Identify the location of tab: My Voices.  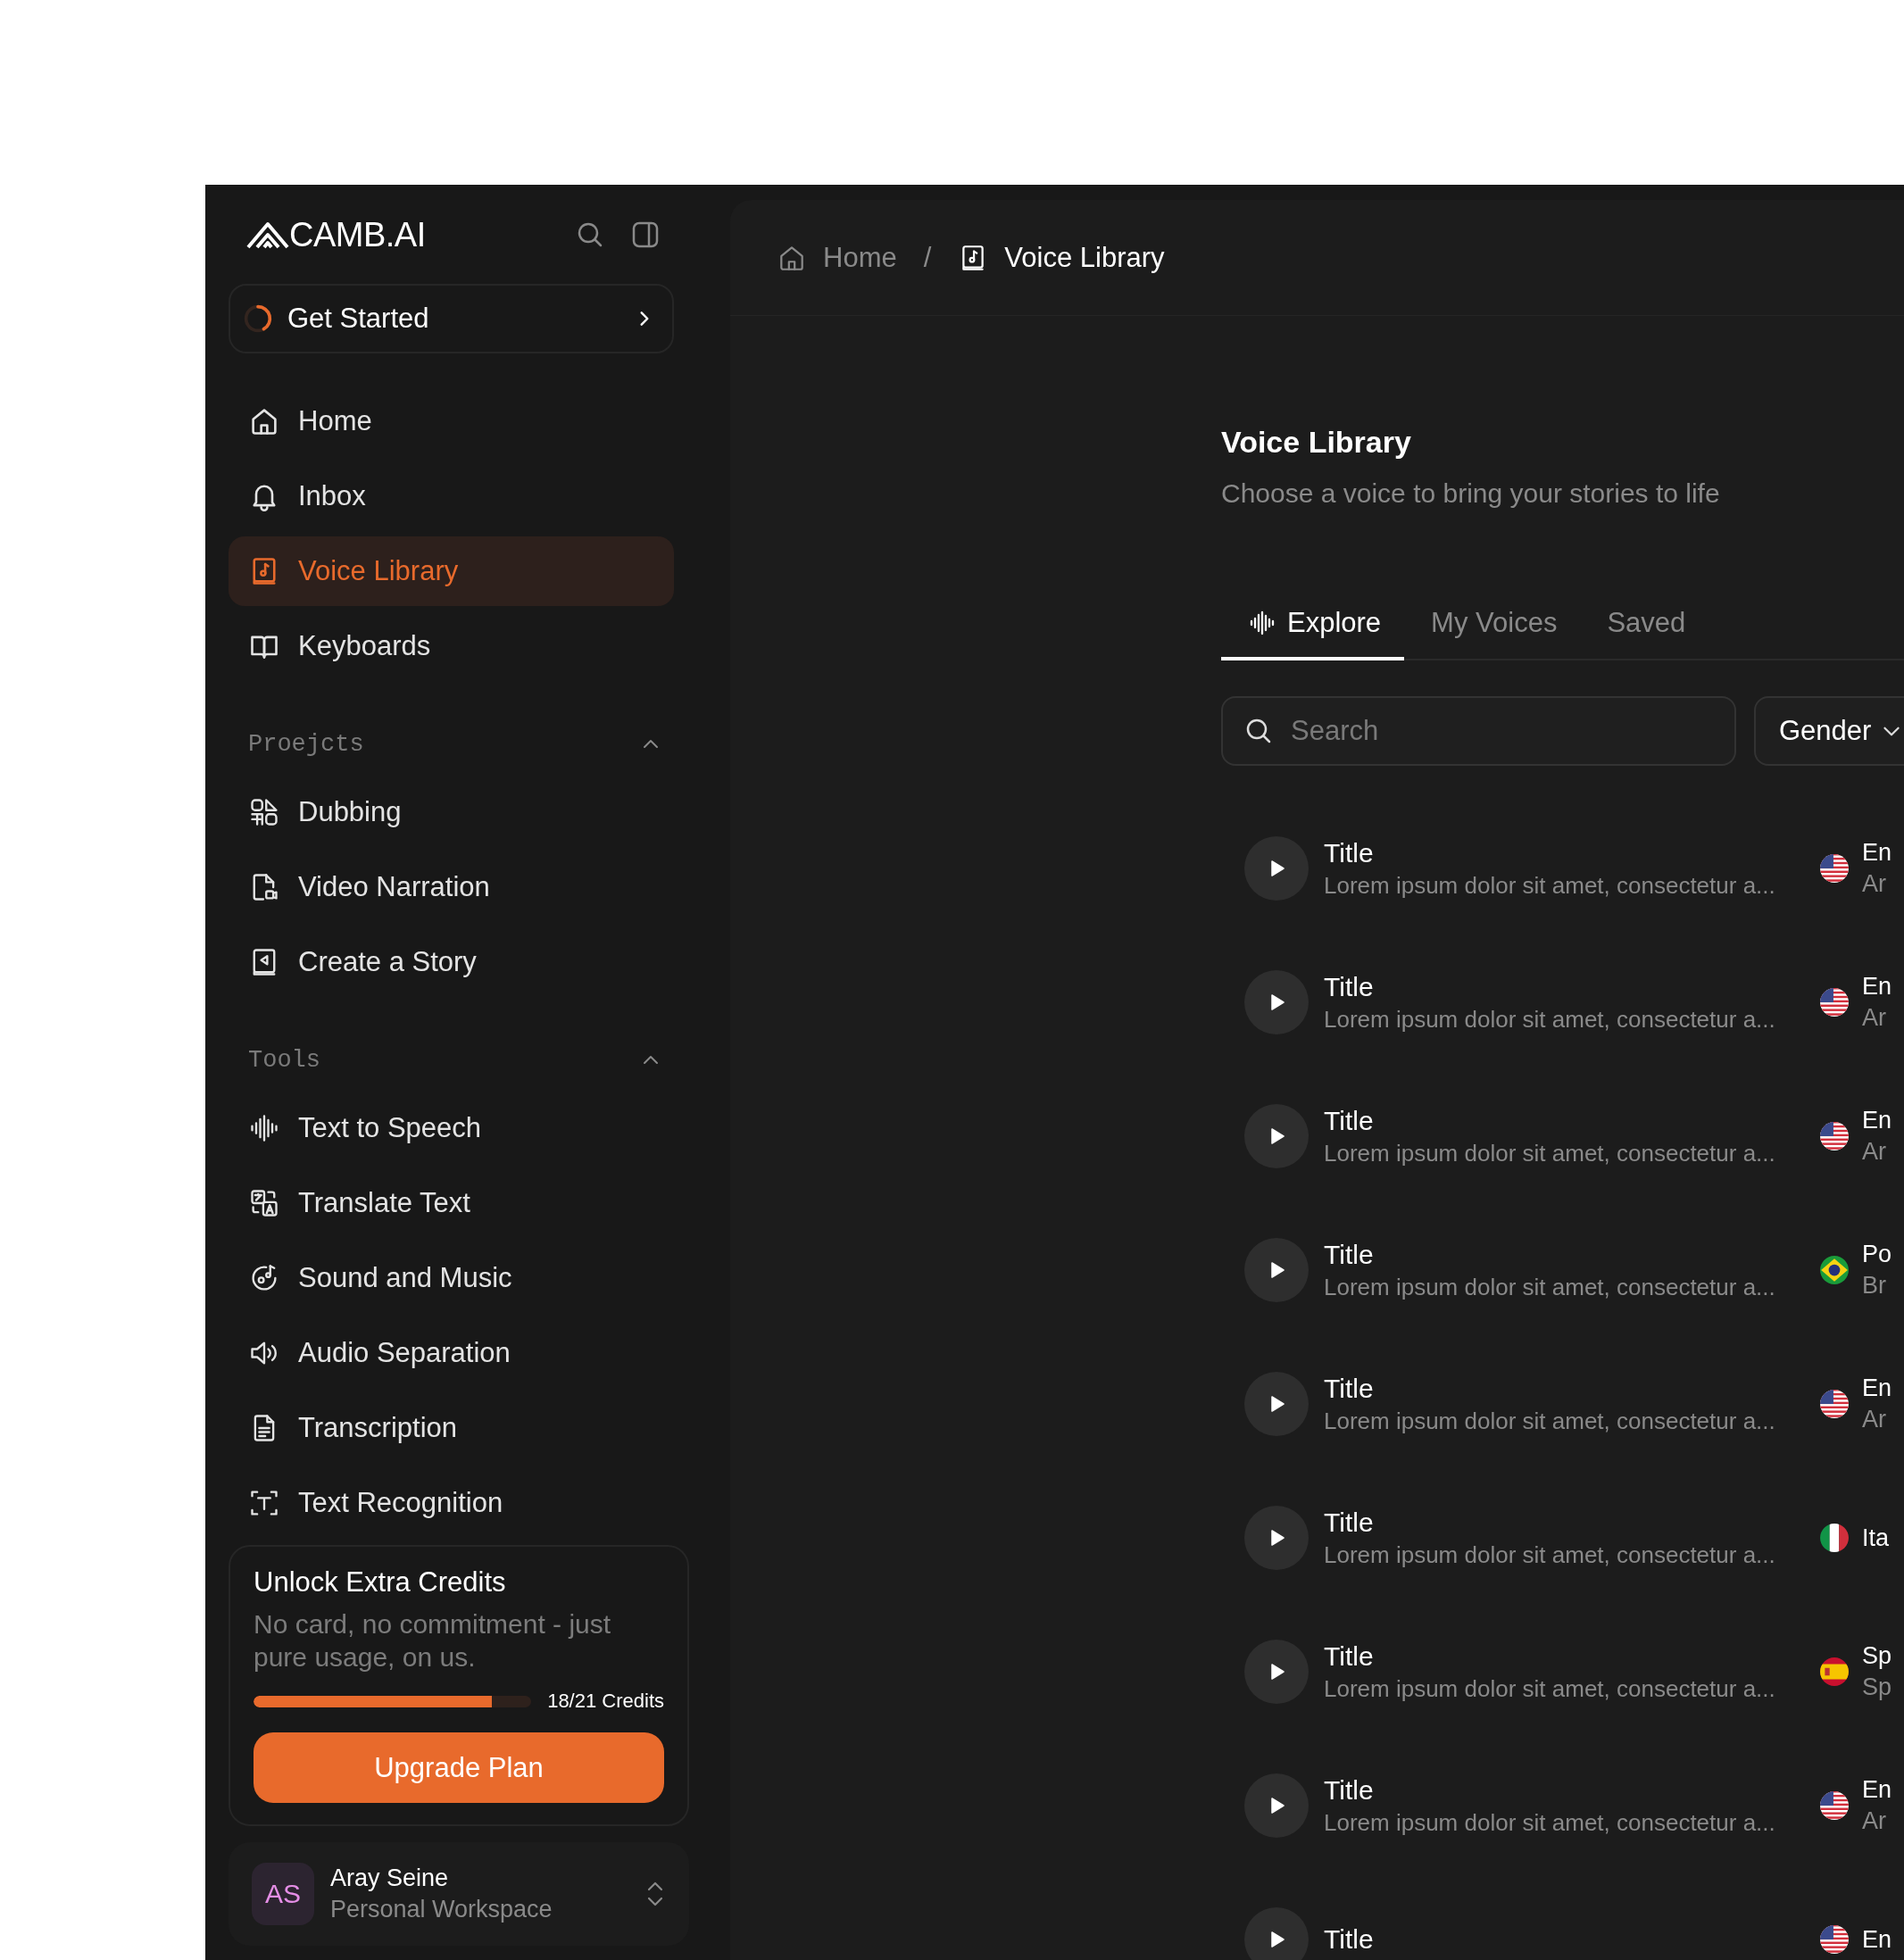
(1492, 624).